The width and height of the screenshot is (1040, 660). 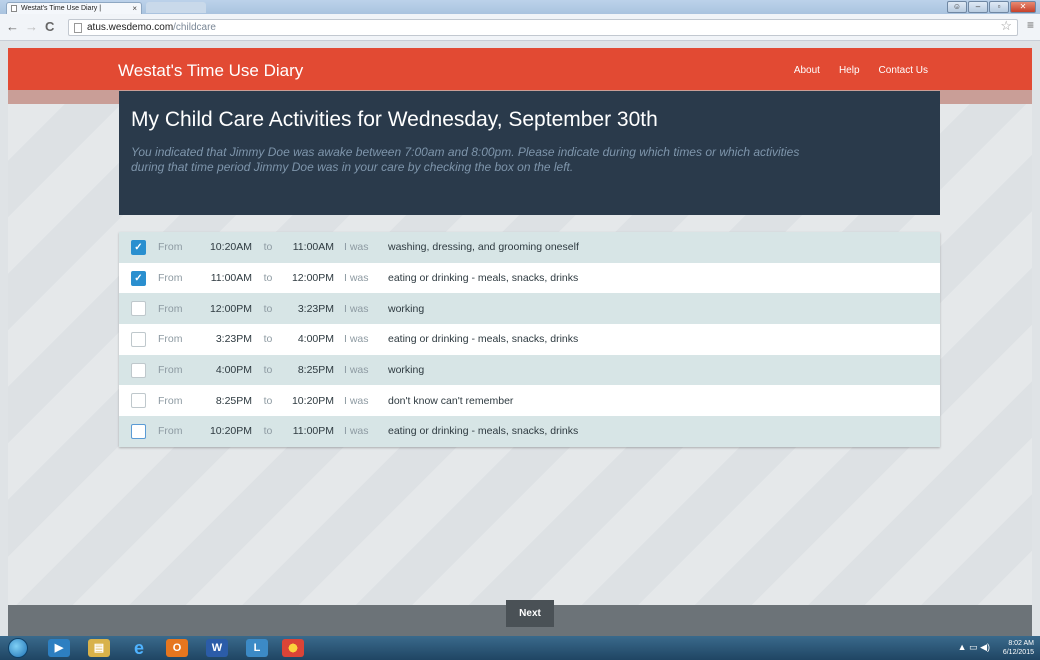 I want to click on minimize-icon: –, so click(x=978, y=7).